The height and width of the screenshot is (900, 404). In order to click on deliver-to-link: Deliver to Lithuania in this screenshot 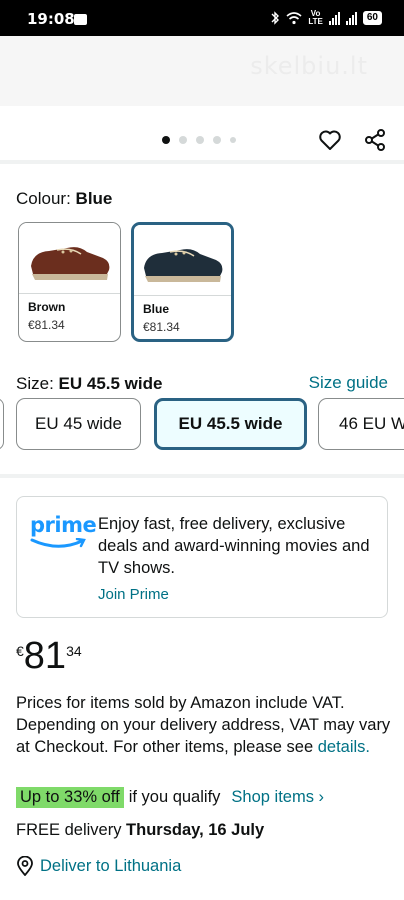, I will do `click(98, 866)`.